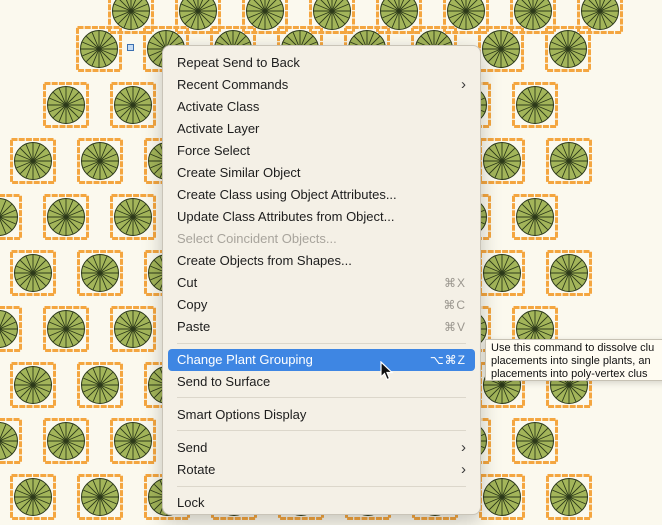  I want to click on menu-item: Copy ⌘C, so click(321, 305).